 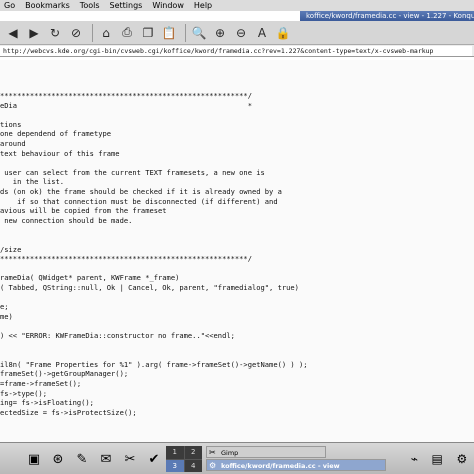 What do you see at coordinates (47, 5) in the screenshot?
I see `menu-bookmarks: Bookmarks` at bounding box center [47, 5].